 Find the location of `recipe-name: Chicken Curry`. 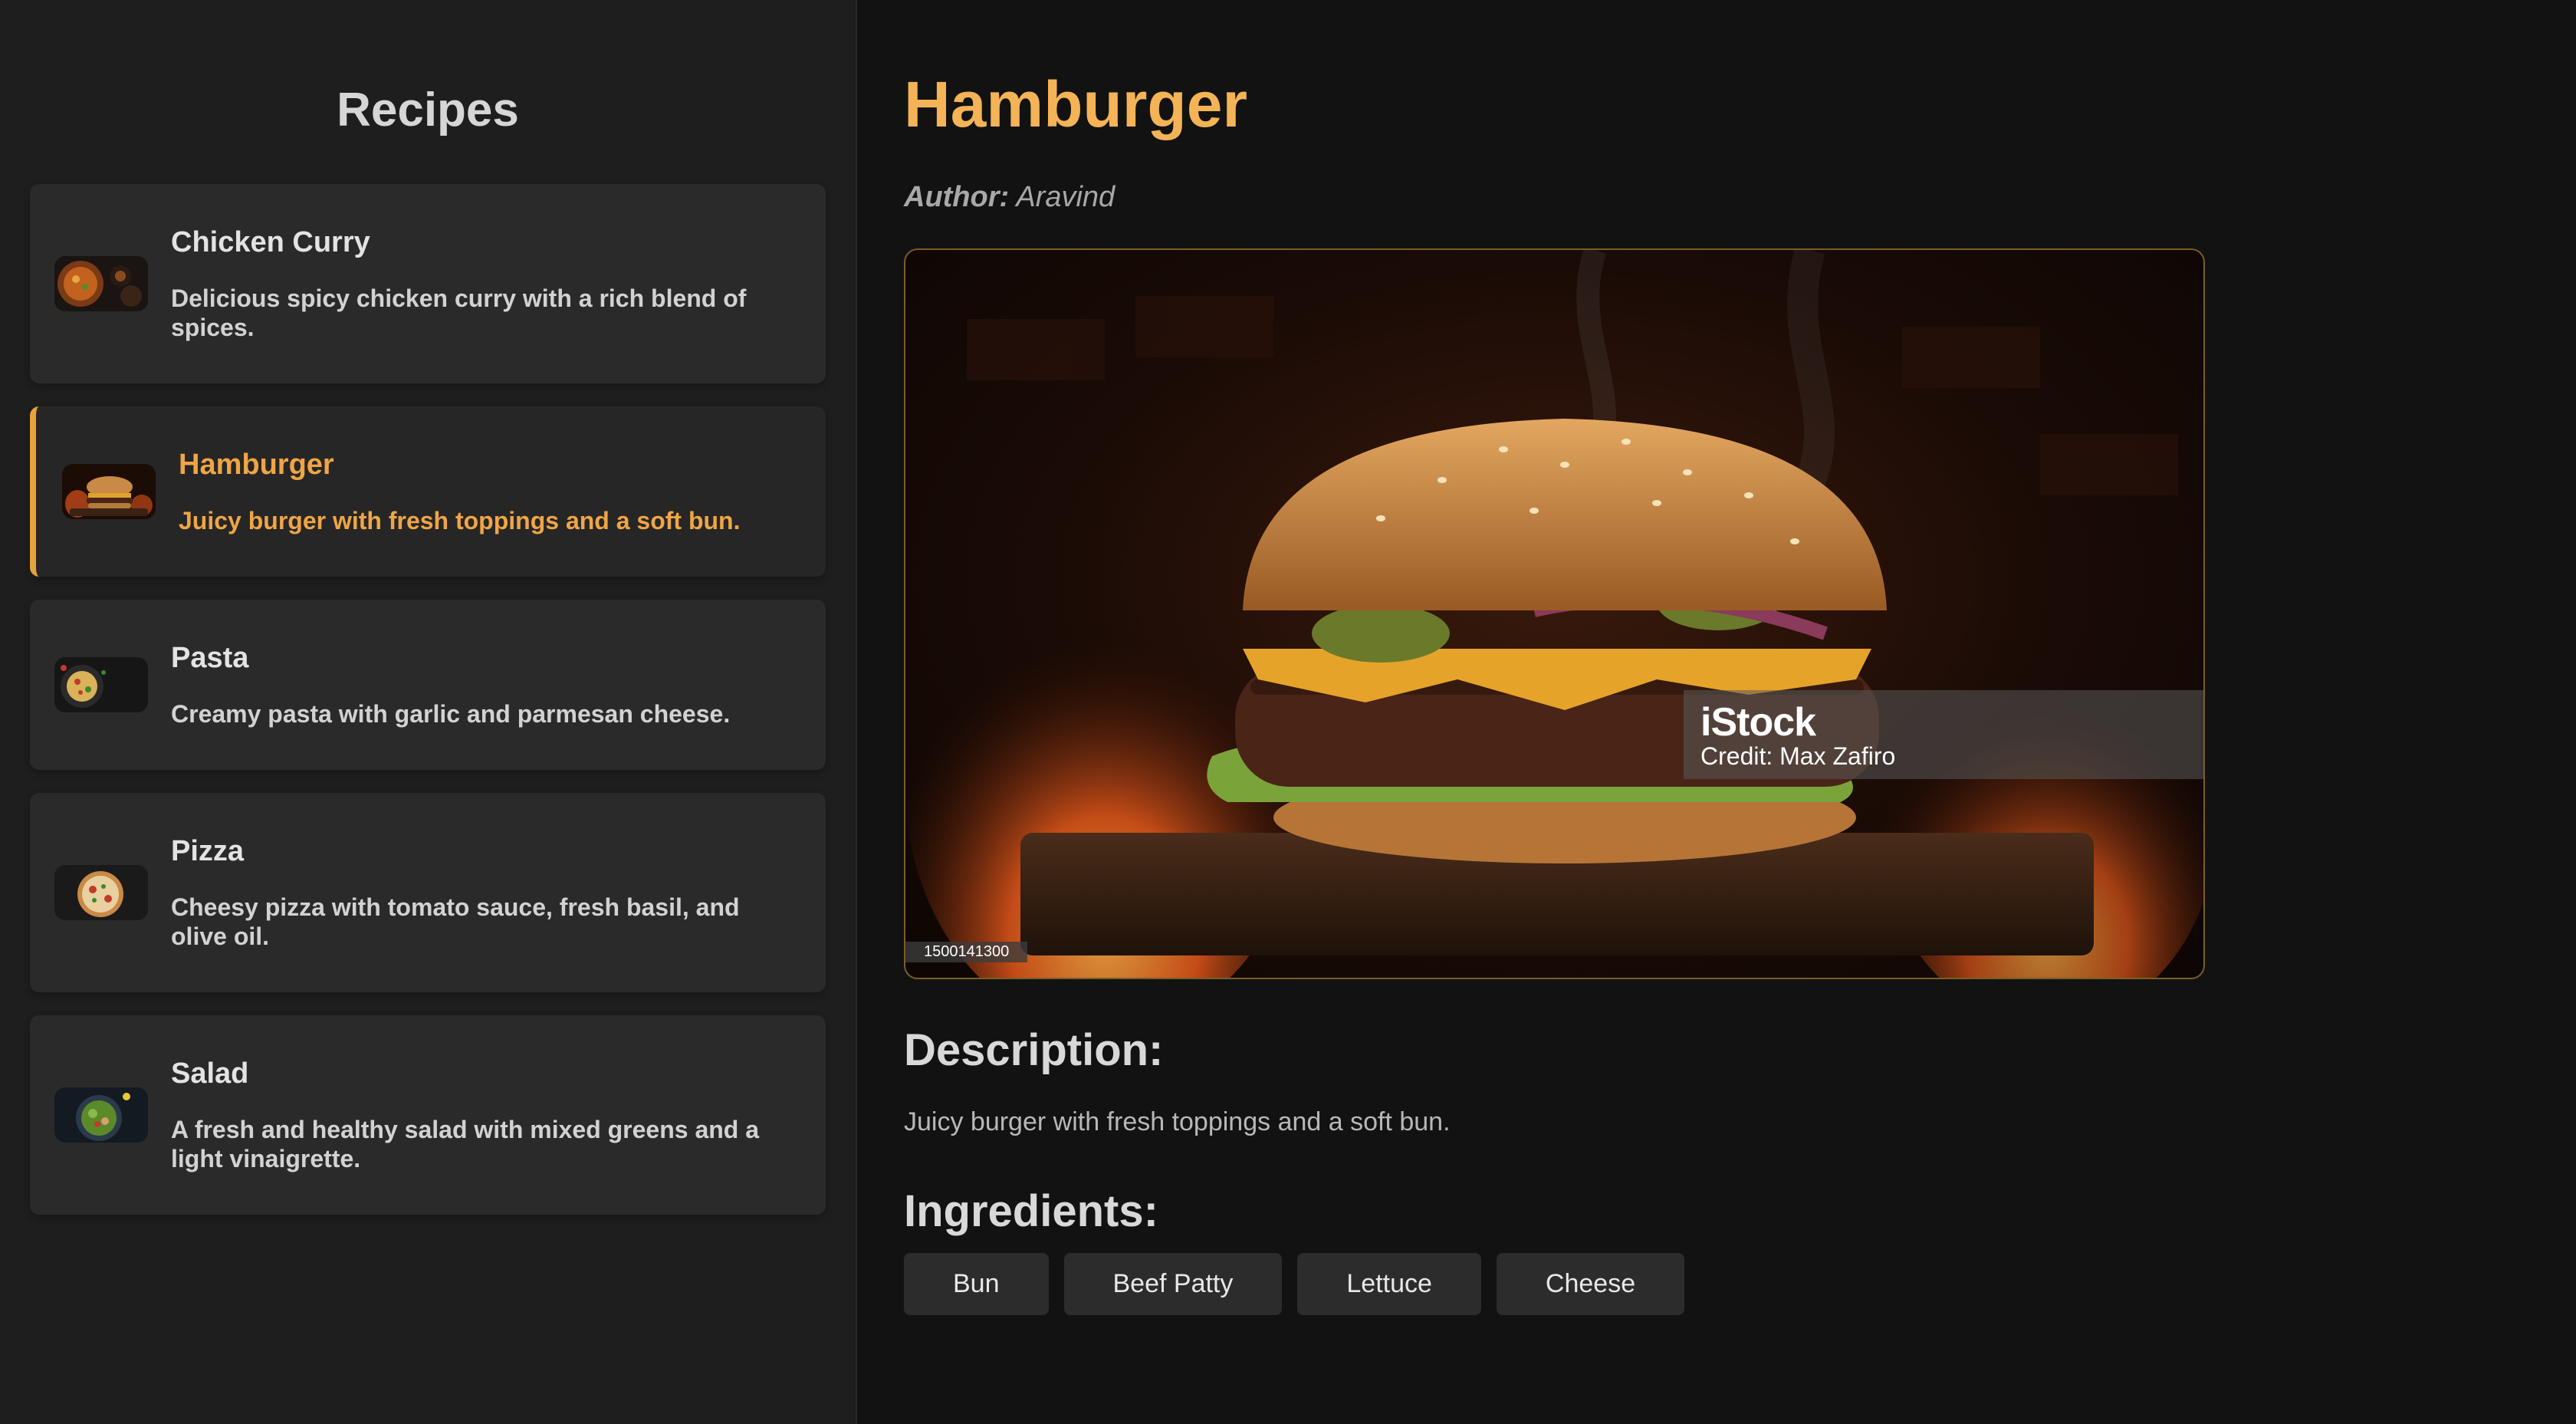

recipe-name: Chicken Curry is located at coordinates (270, 241).